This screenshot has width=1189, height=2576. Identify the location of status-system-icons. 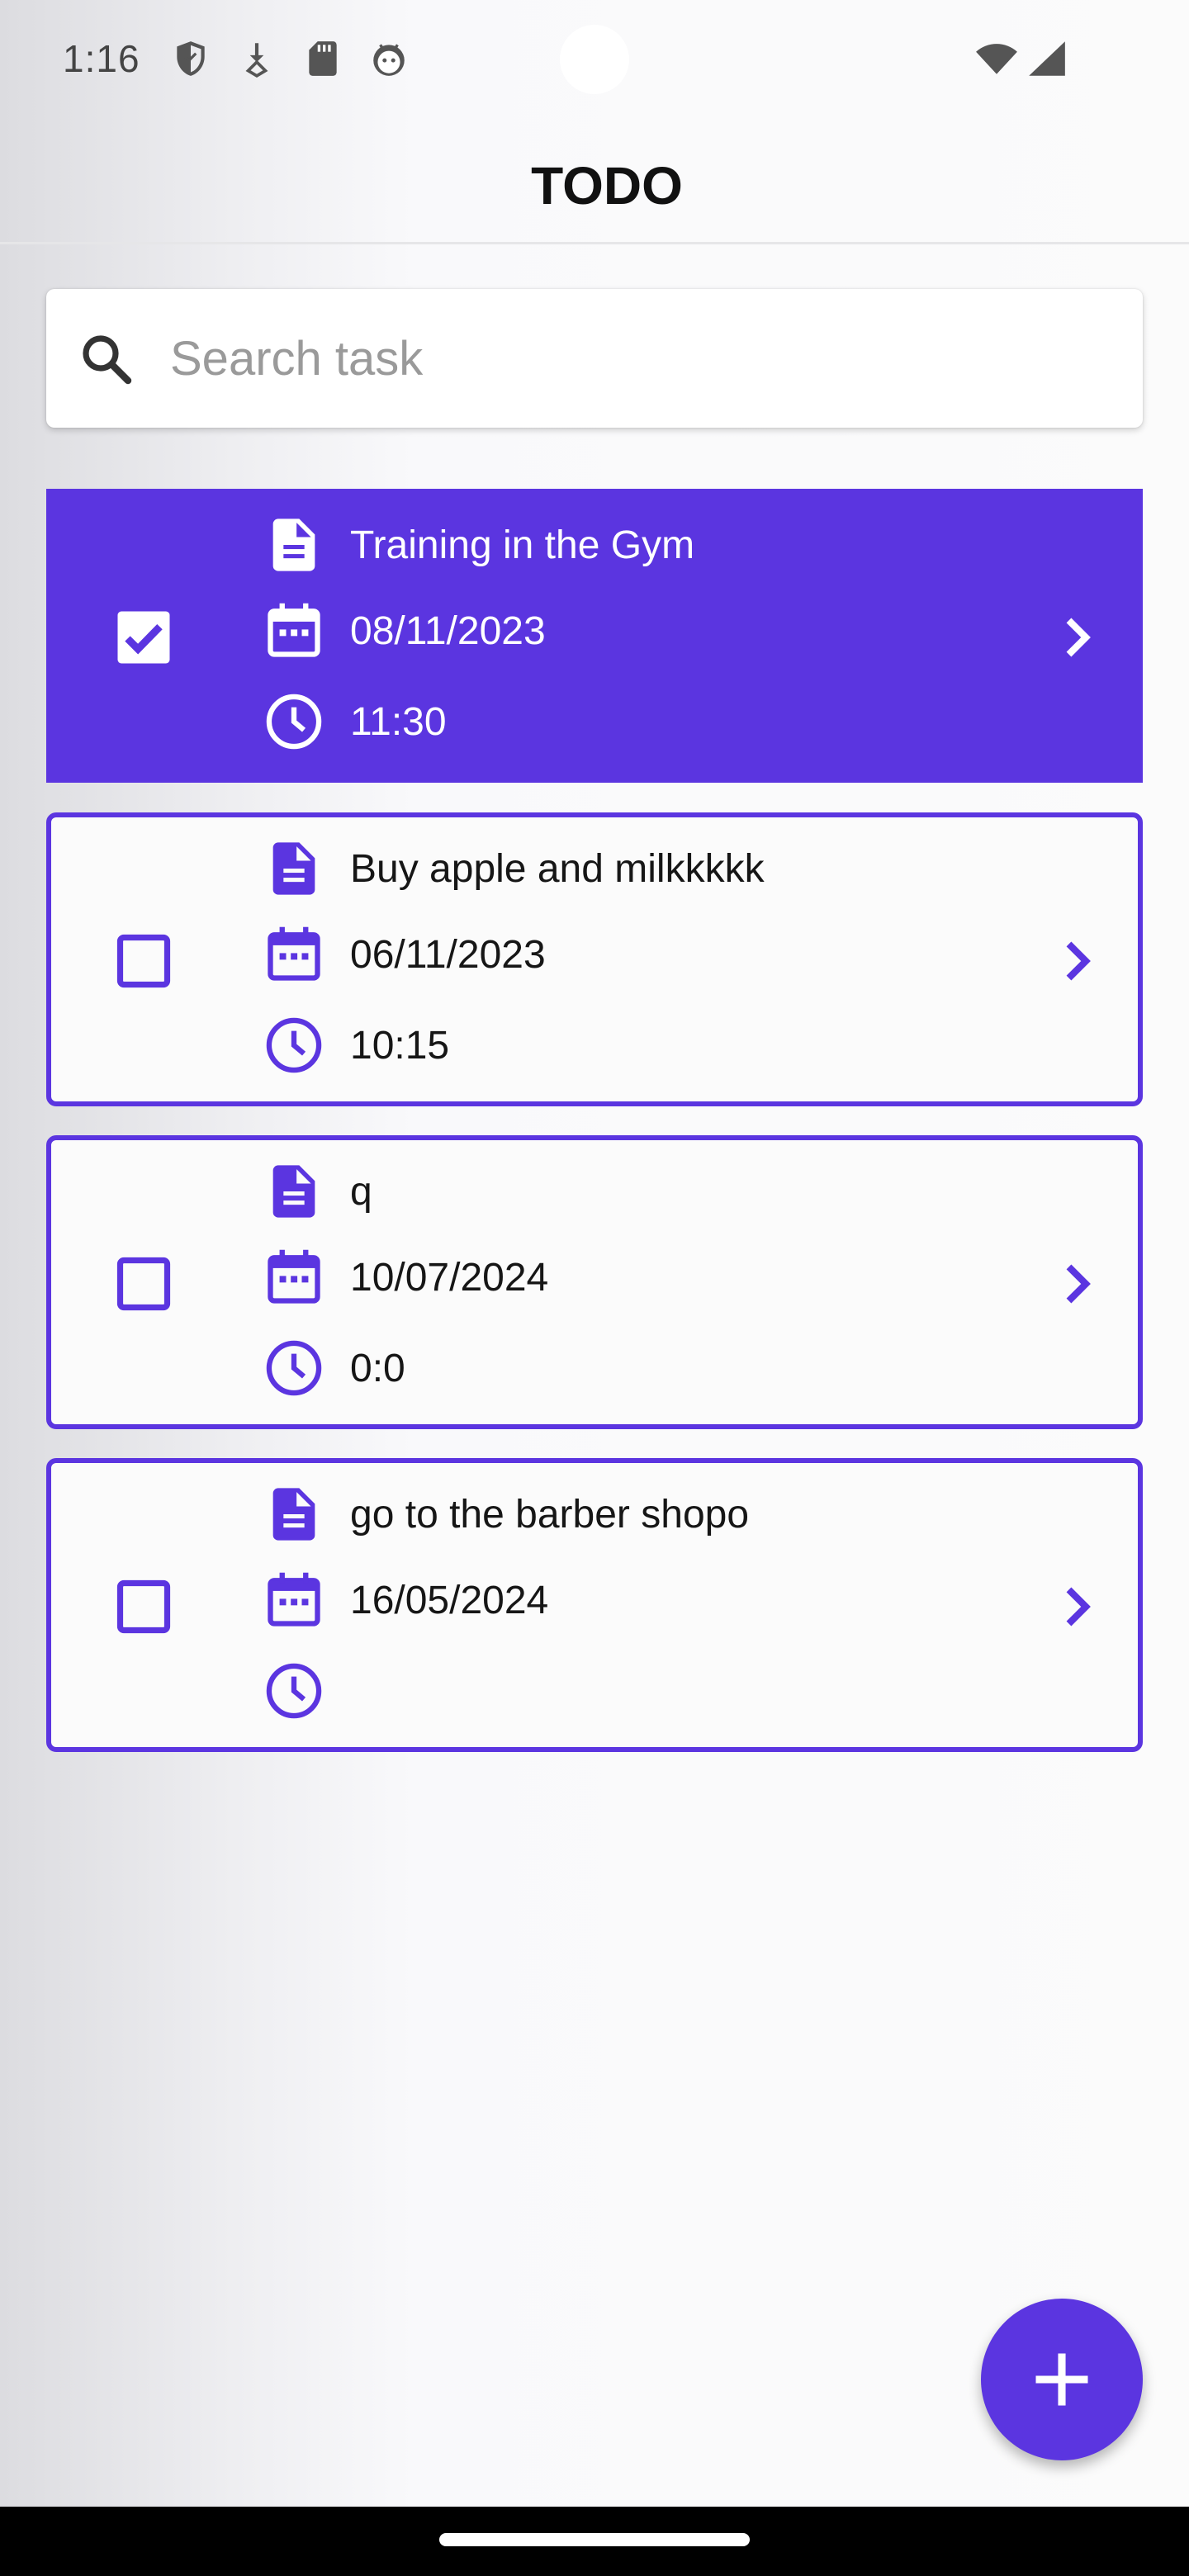
(1021, 58).